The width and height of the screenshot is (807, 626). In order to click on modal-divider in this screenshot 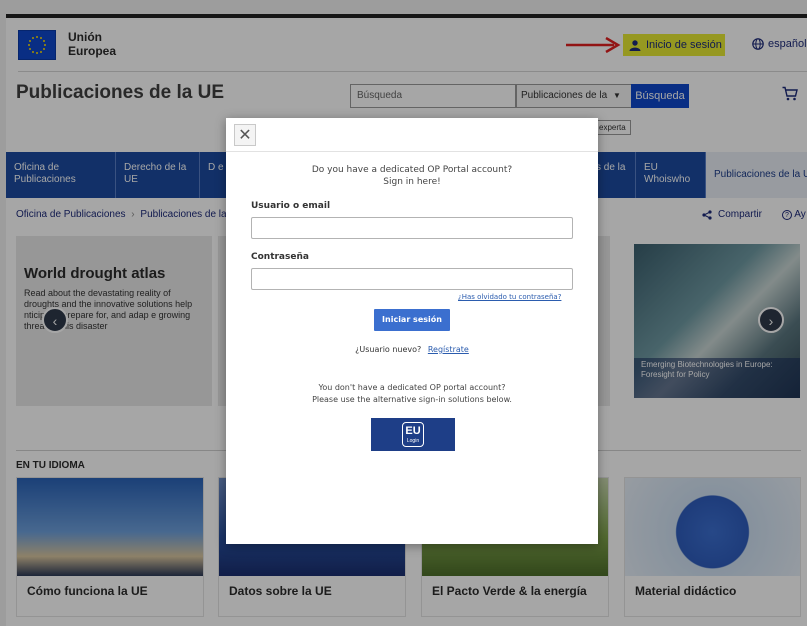, I will do `click(412, 151)`.